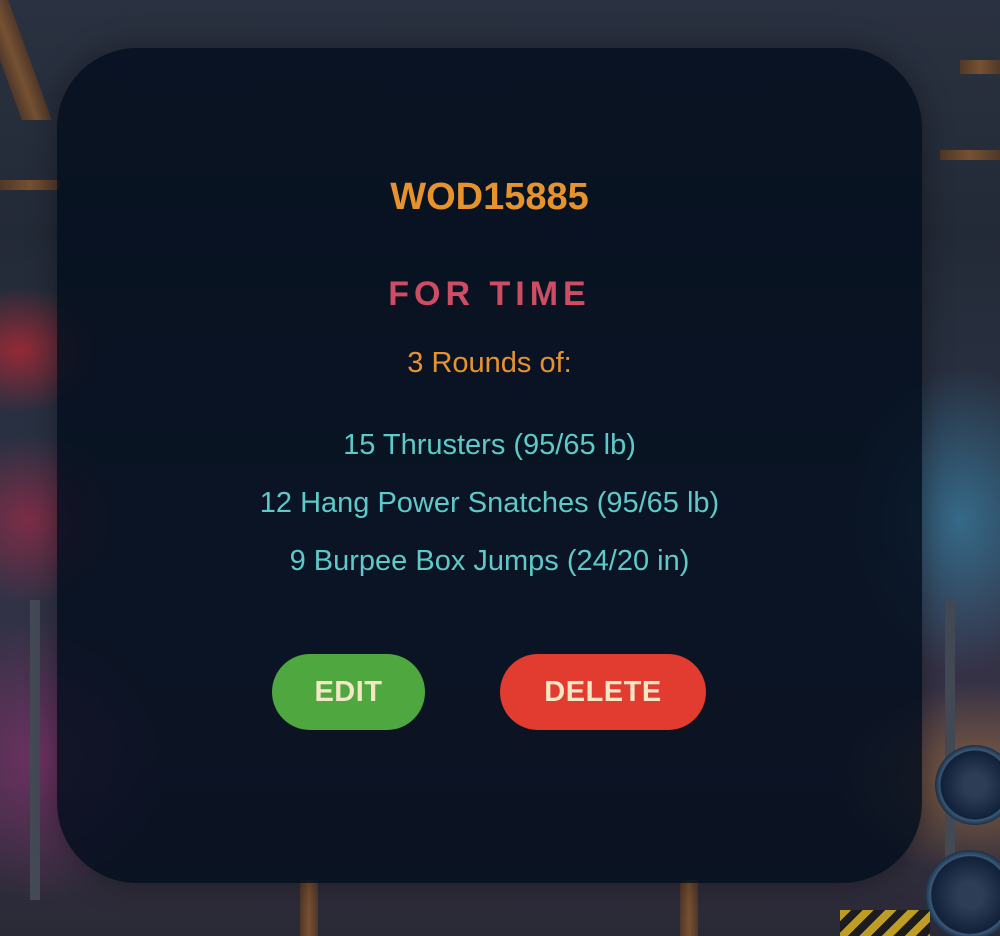 This screenshot has width=1000, height=936. I want to click on hazard-stripes, so click(885, 923).